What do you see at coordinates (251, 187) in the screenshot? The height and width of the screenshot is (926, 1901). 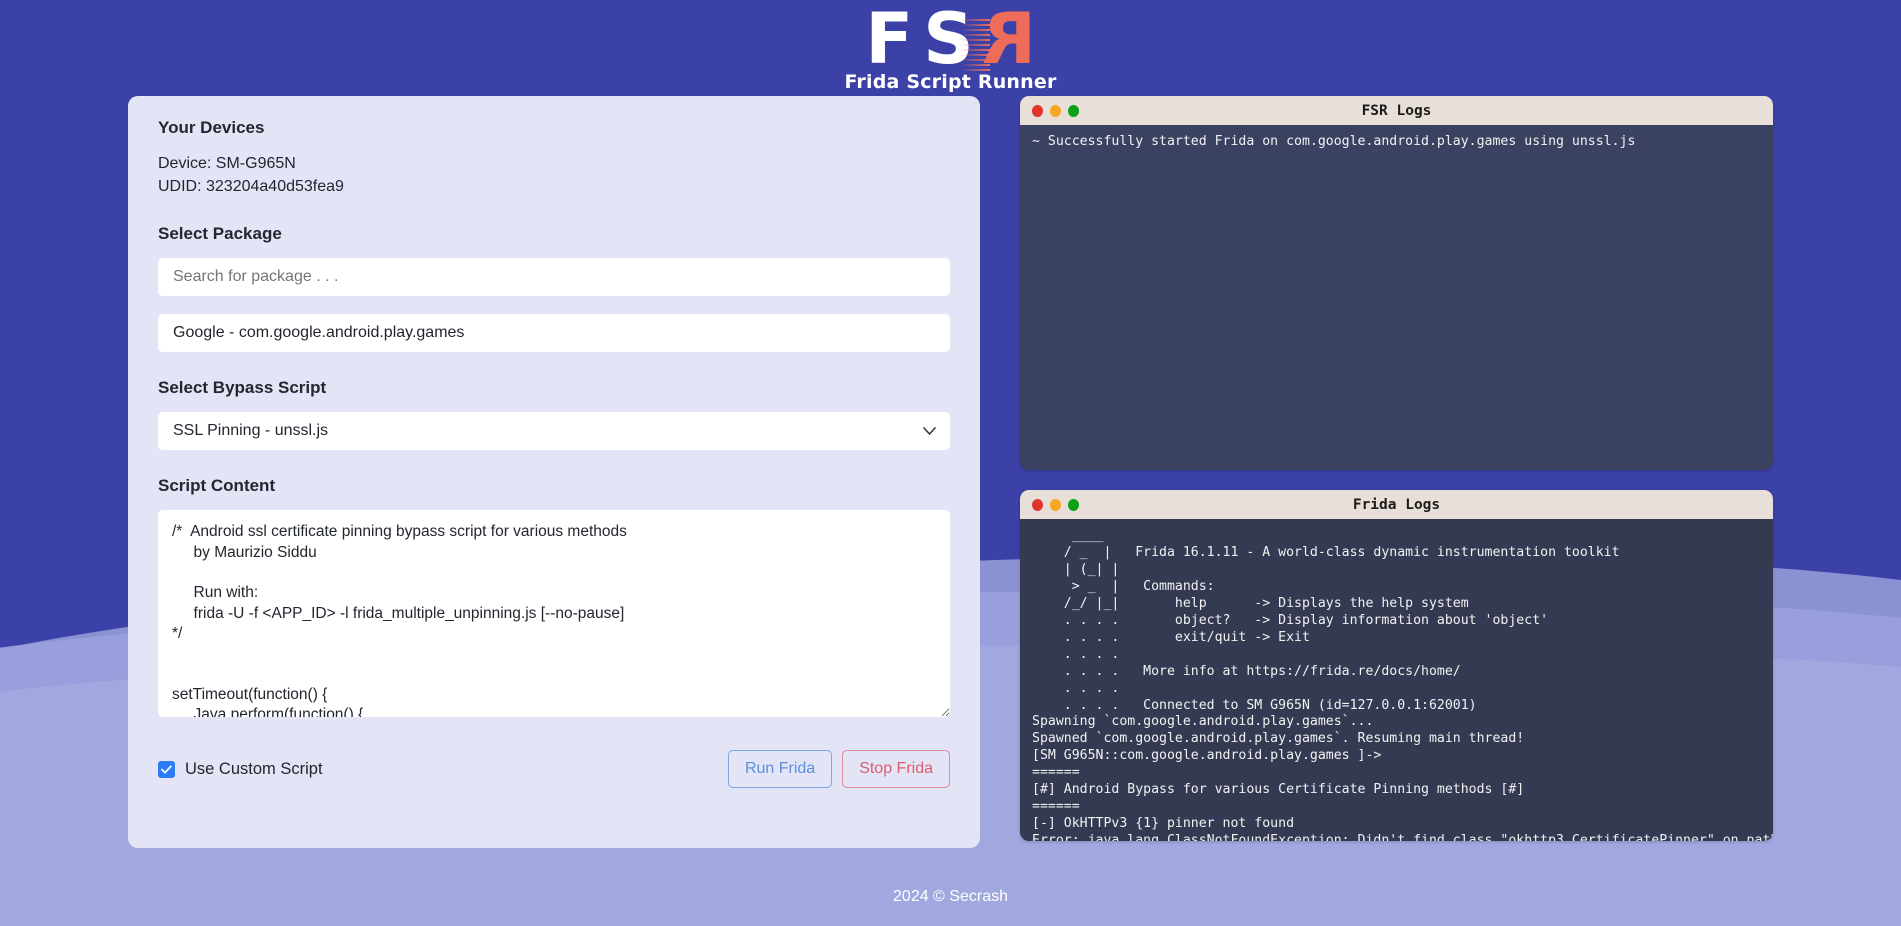 I see `device-udid-line: UDID: 323204a40d53fea9` at bounding box center [251, 187].